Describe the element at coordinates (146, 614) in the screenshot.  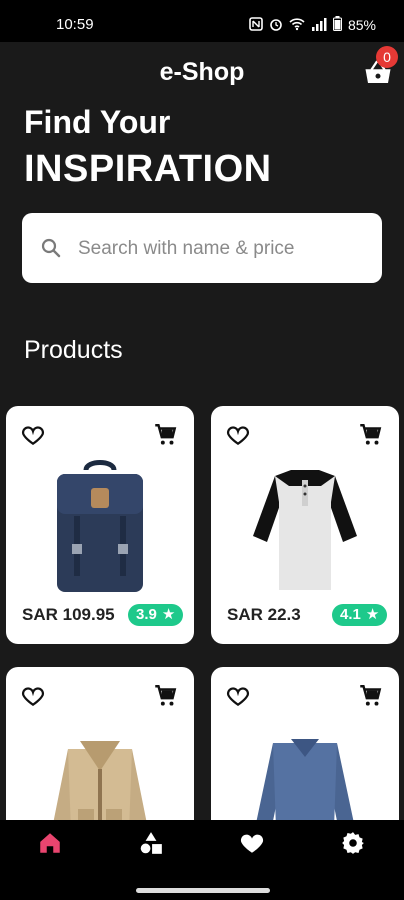
I see `rating-value: 3.9` at that location.